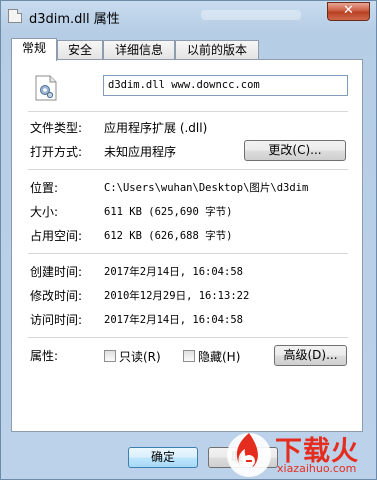  What do you see at coordinates (206, 188) in the screenshot?
I see `location-value: C:\Users\wuhan\Desktop\图片\d3dim` at bounding box center [206, 188].